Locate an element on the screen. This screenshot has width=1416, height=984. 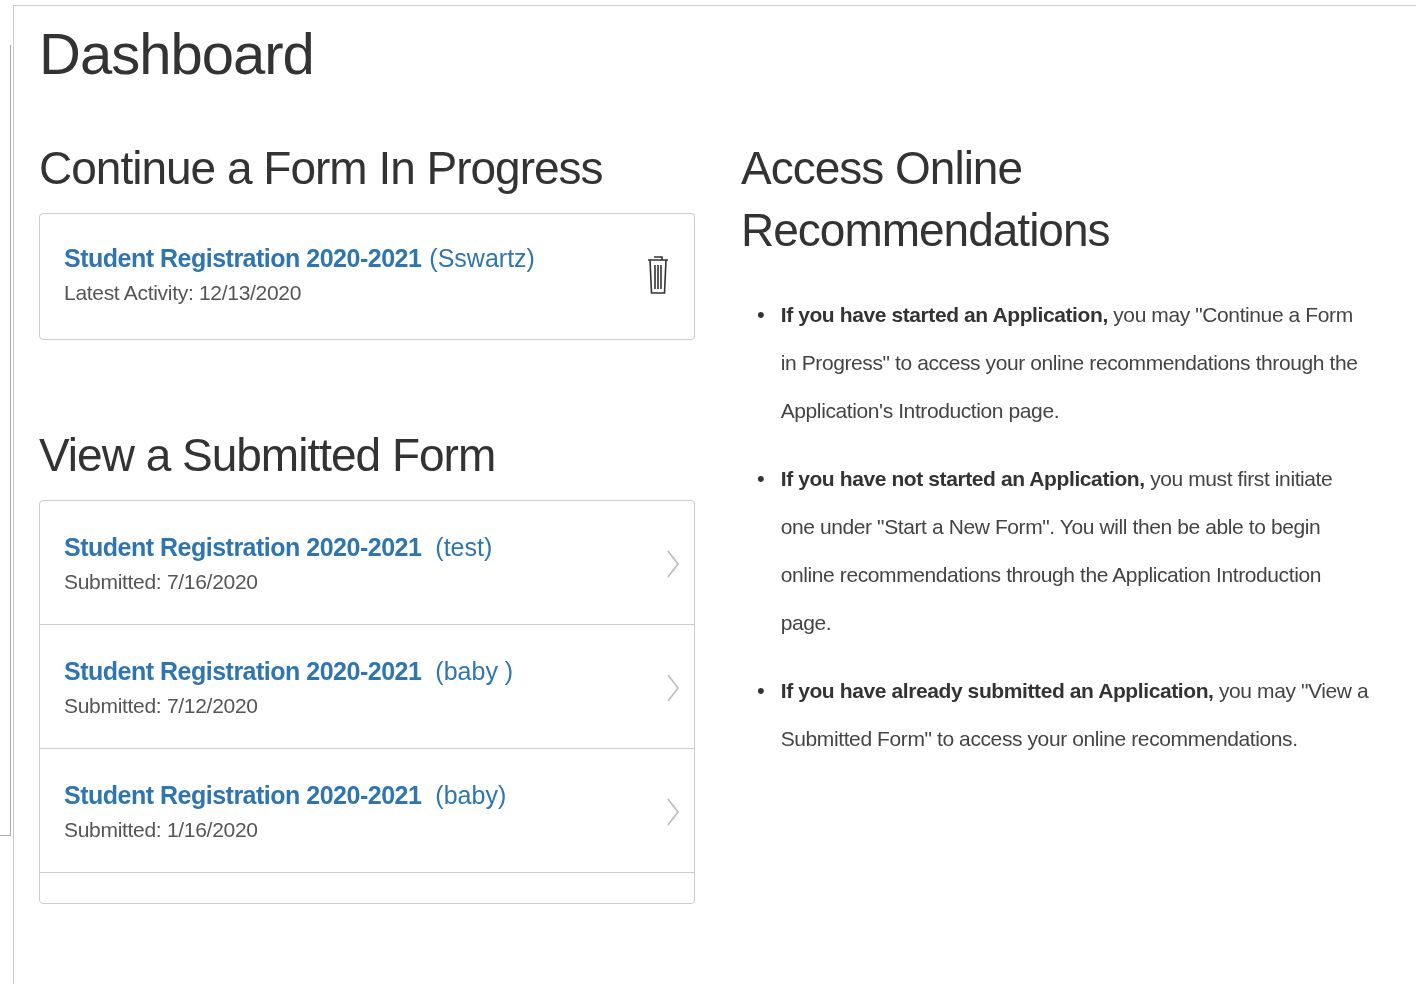
activity-date: Latest Activity: 12/13/2020 is located at coordinates (183, 293).